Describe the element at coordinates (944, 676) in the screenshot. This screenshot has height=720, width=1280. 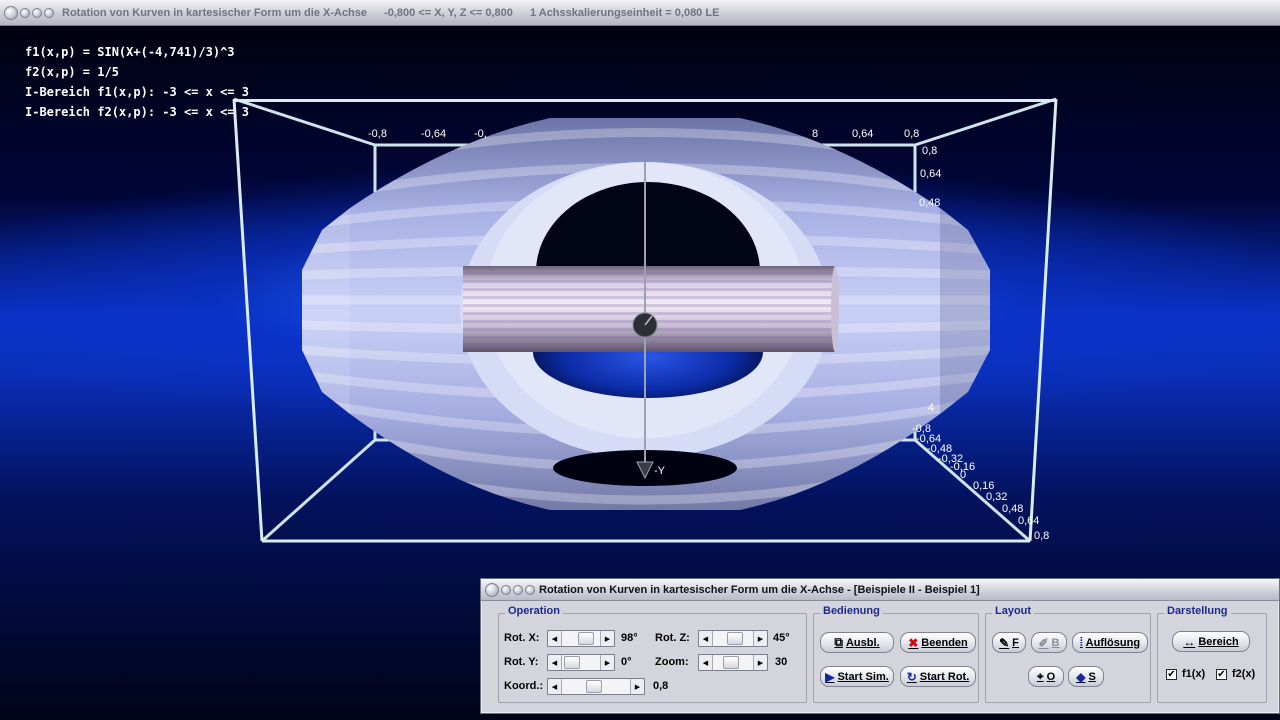
I see `start-rot-label: Start Rot.` at that location.